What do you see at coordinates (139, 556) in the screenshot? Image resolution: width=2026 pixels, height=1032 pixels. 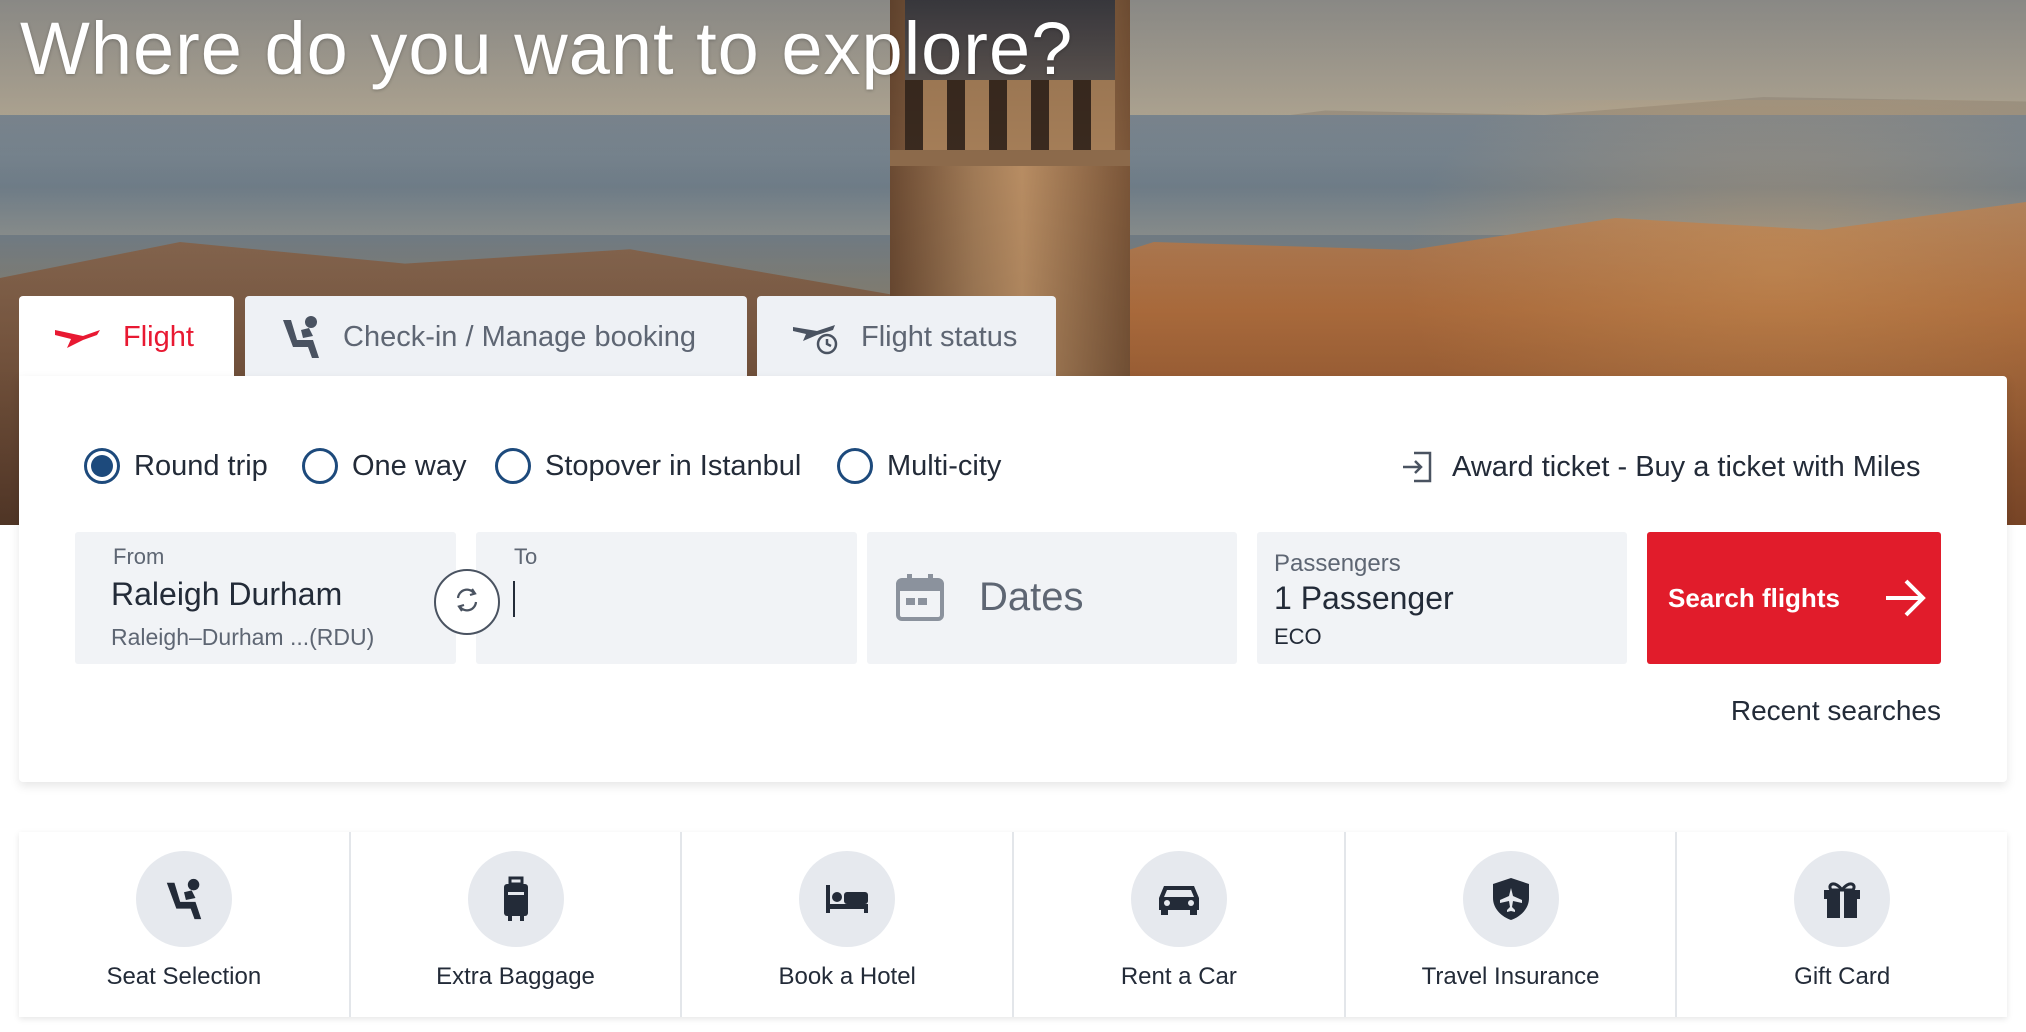 I see `from-label: From` at bounding box center [139, 556].